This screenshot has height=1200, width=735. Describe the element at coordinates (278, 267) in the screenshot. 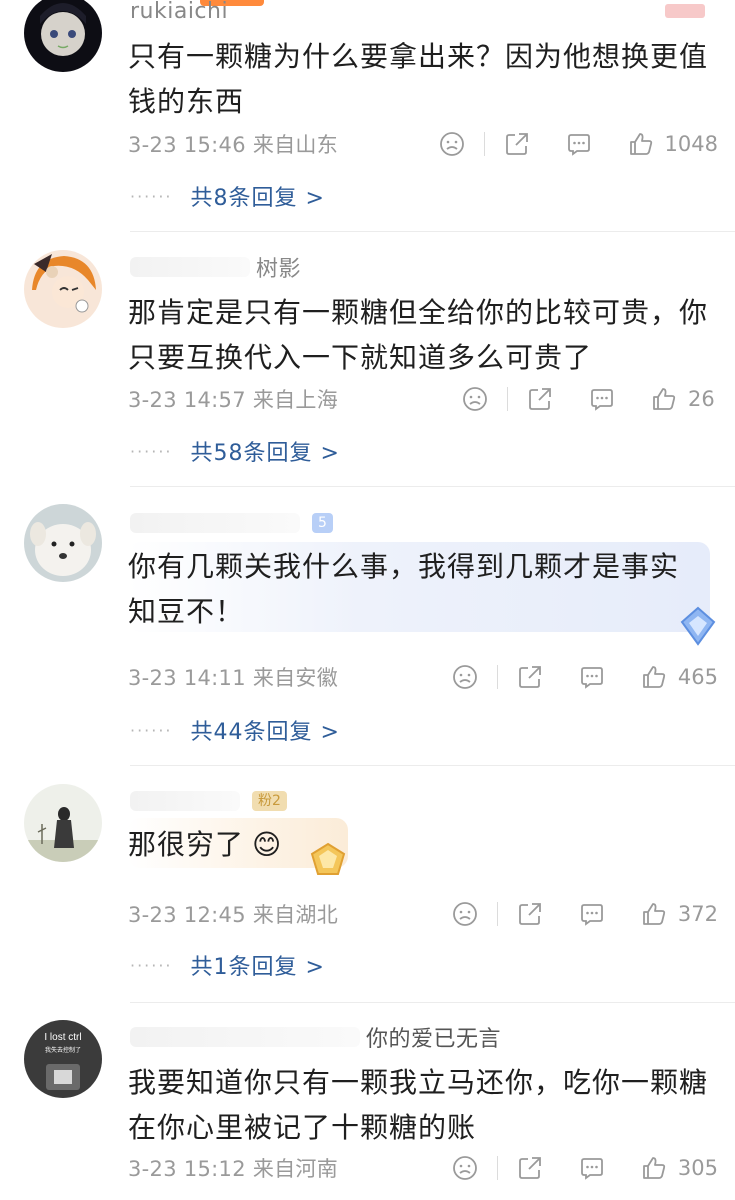

I see `username: 树影` at that location.